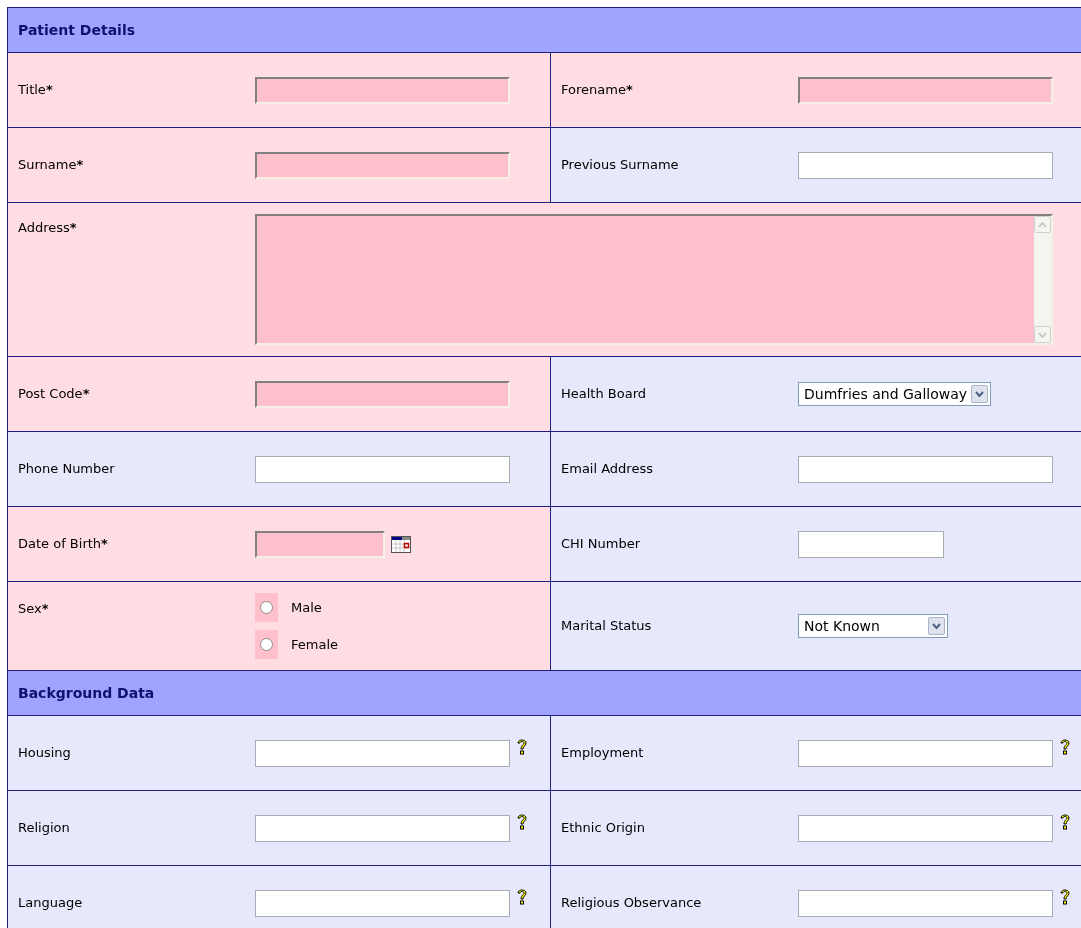  I want to click on field-label: Surname*, so click(51, 165).